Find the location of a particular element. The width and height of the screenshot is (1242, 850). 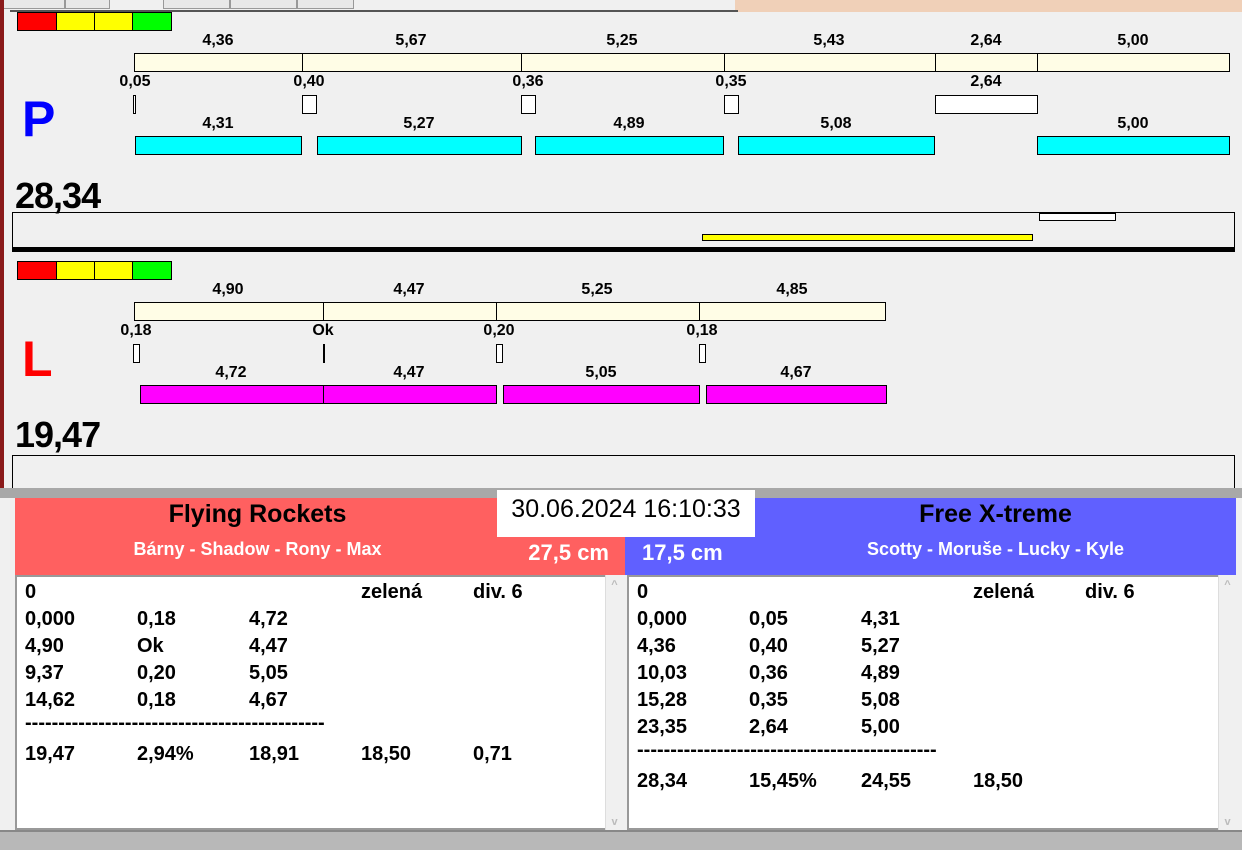

result-cell: 0,000 is located at coordinates (662, 619).